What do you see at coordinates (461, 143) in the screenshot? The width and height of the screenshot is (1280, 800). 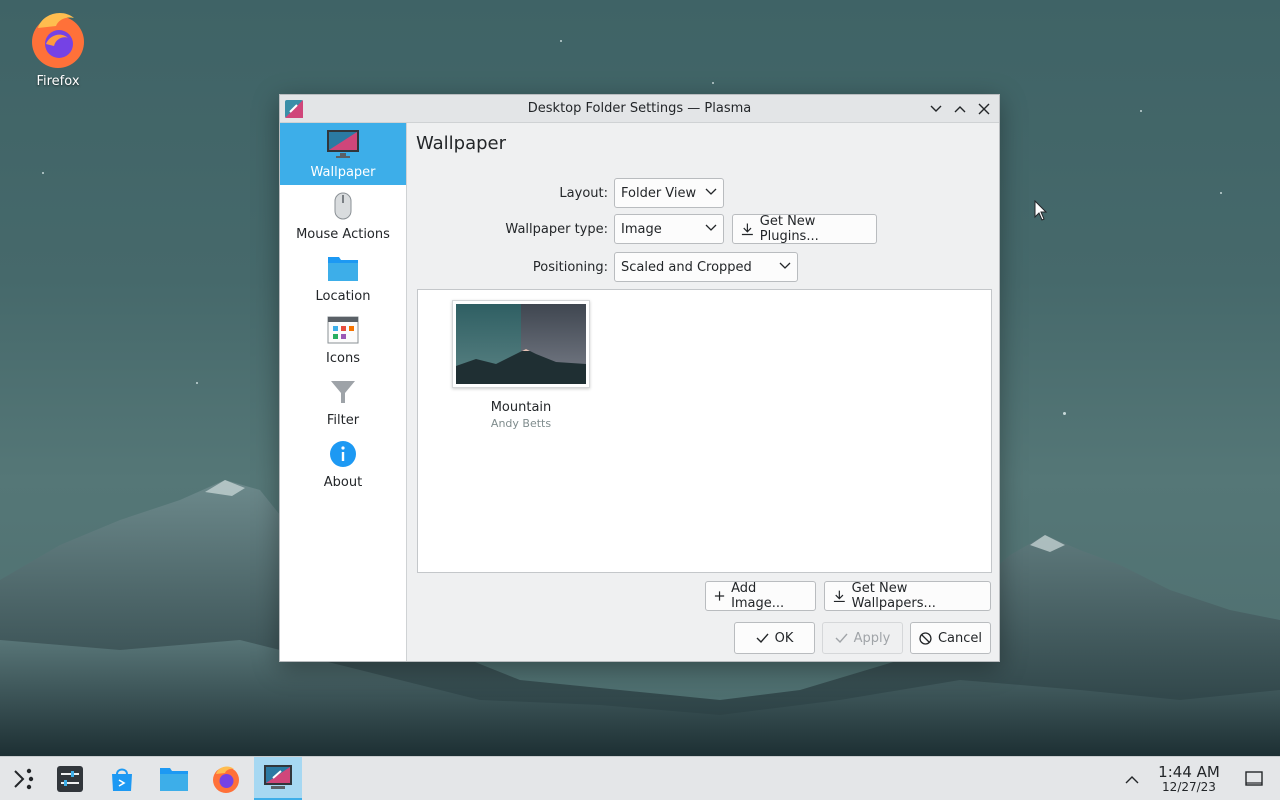 I see `page-title: Wallpaper` at bounding box center [461, 143].